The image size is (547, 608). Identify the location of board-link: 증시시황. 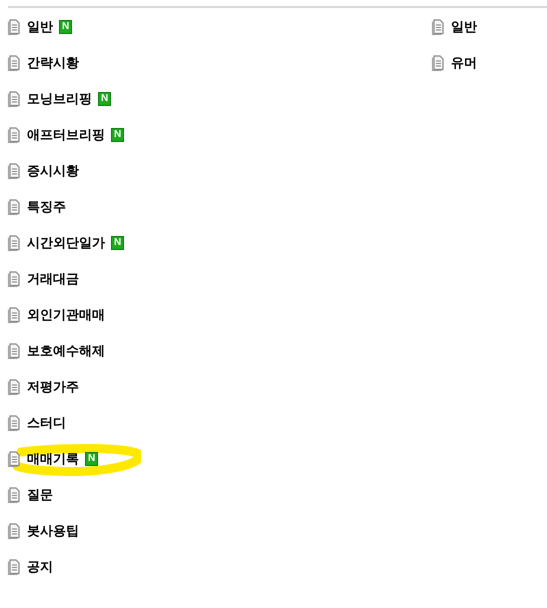
(53, 171).